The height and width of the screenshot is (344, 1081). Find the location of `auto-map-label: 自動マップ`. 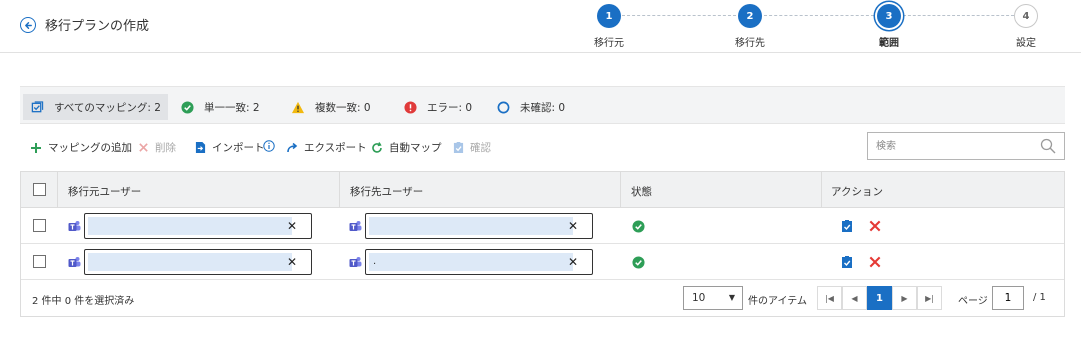

auto-map-label: 自動マップ is located at coordinates (415, 148).